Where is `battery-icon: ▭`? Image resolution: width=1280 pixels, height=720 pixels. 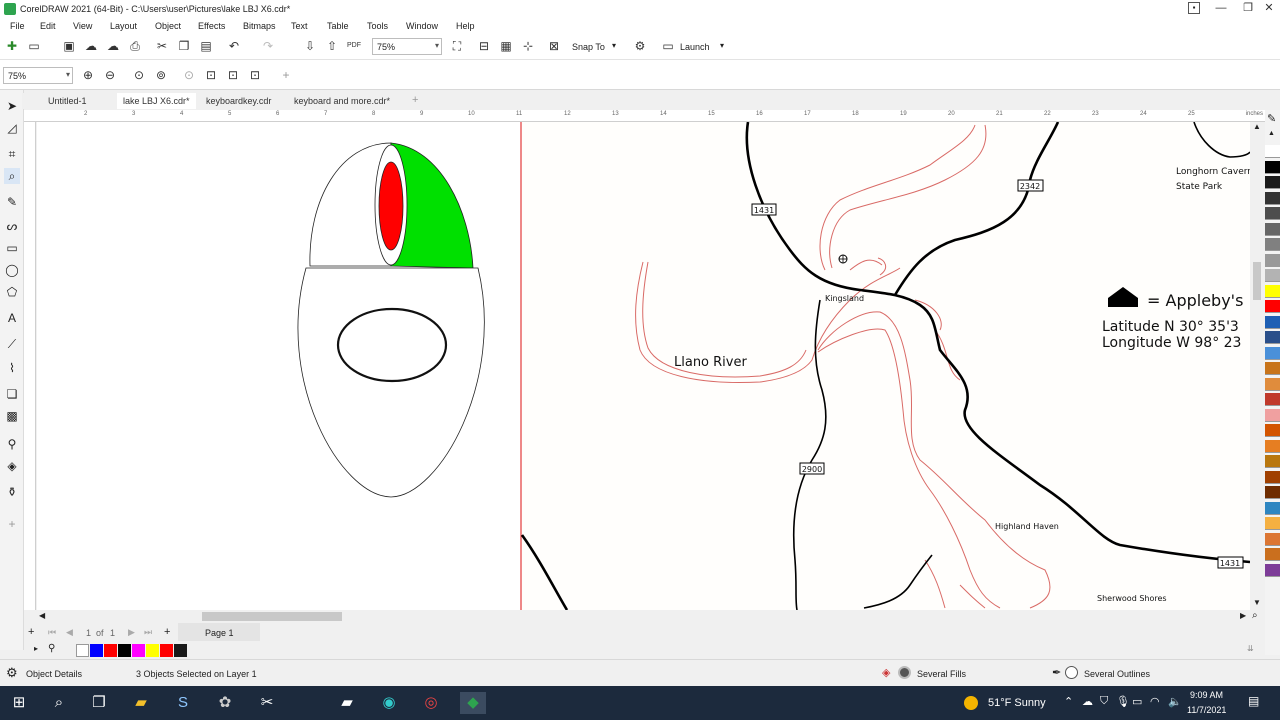 battery-icon: ▭ is located at coordinates (1137, 701).